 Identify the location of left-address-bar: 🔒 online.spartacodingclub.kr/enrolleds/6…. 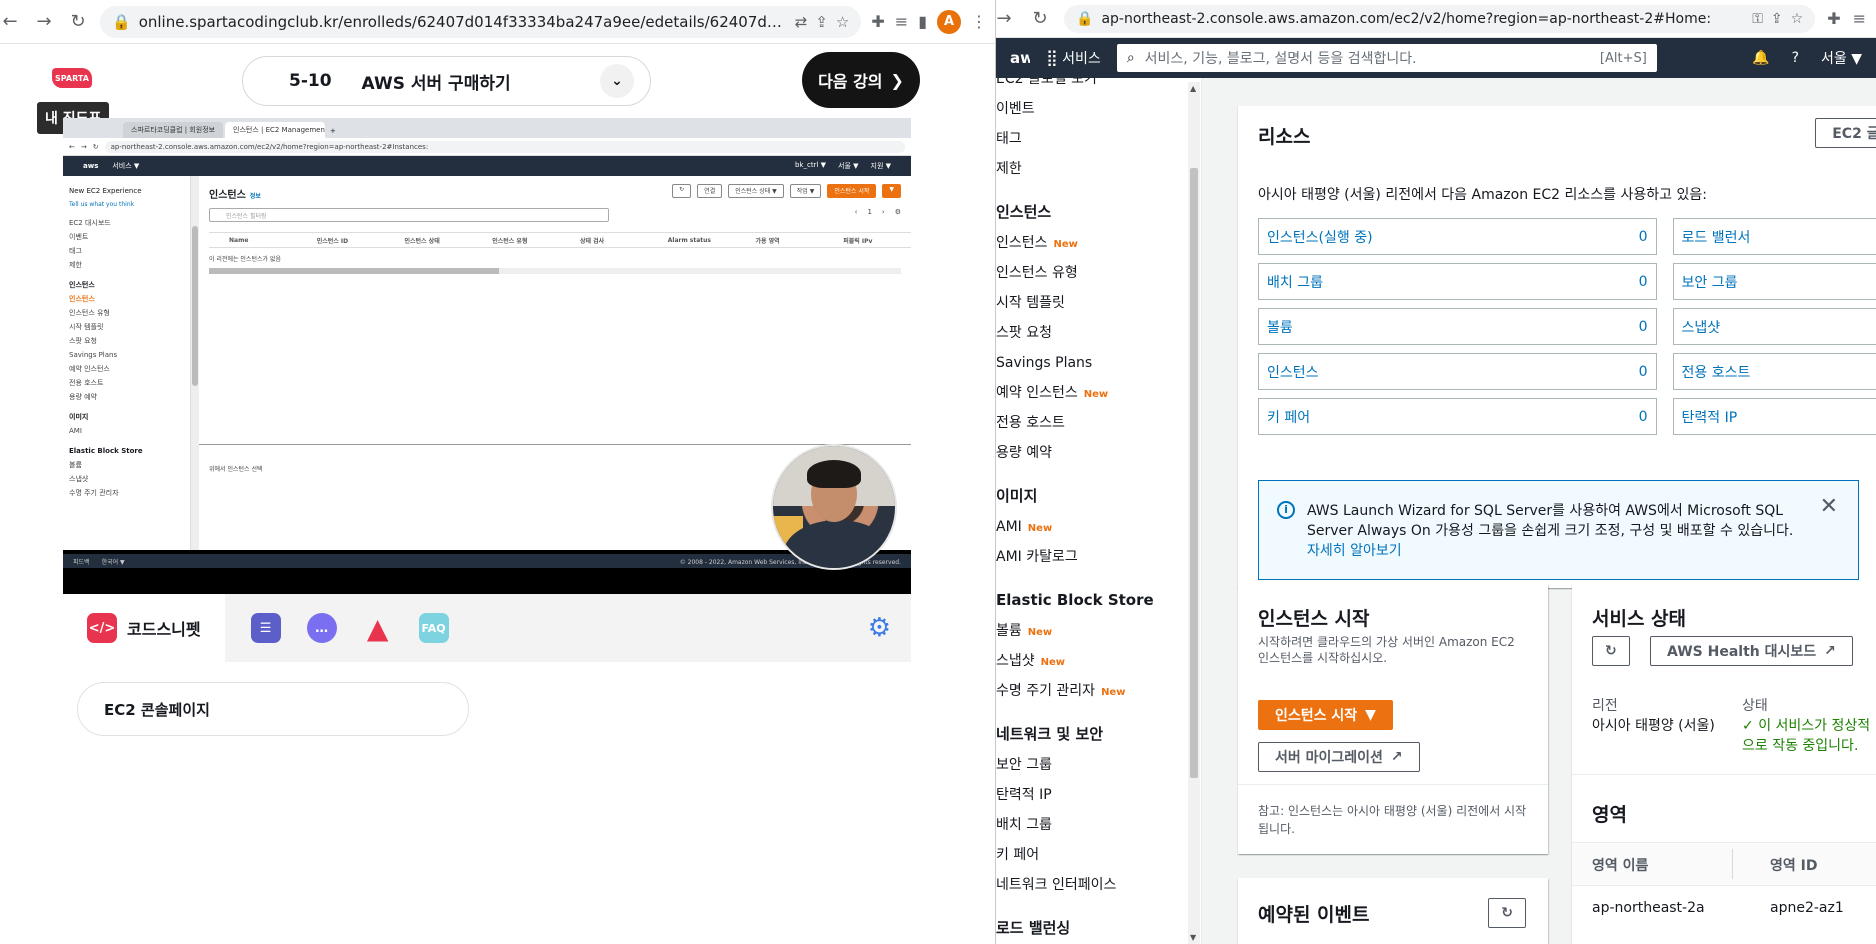
(481, 21).